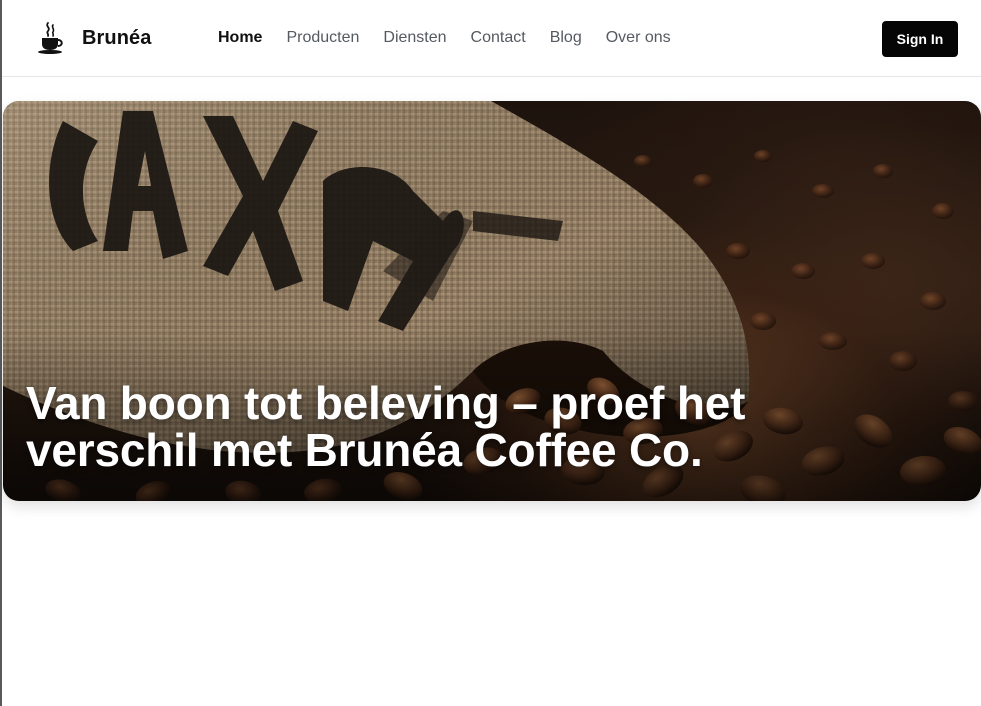 This screenshot has height=706, width=981. I want to click on window-edge, so click(1, 353).